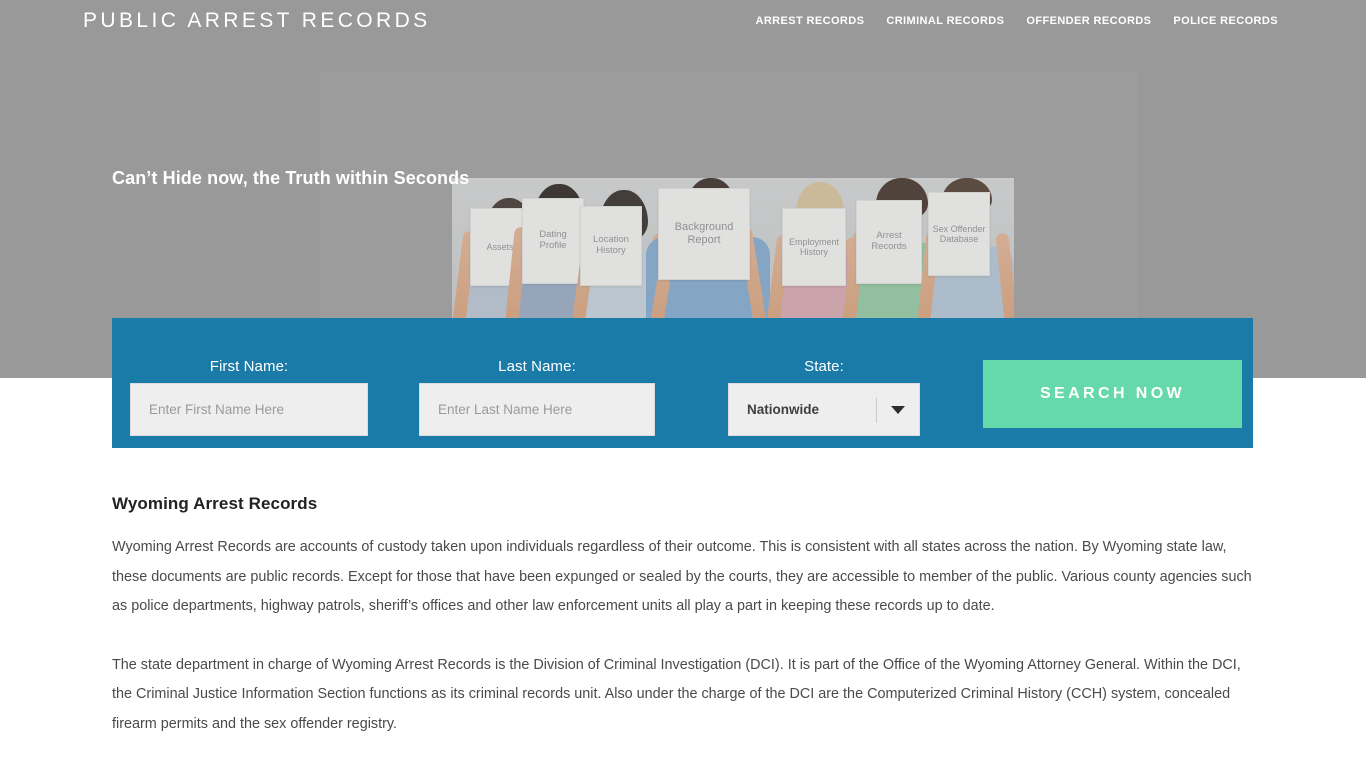 The width and height of the screenshot is (1366, 768). Describe the element at coordinates (783, 409) in the screenshot. I see `state-select-value: Nationwide` at that location.